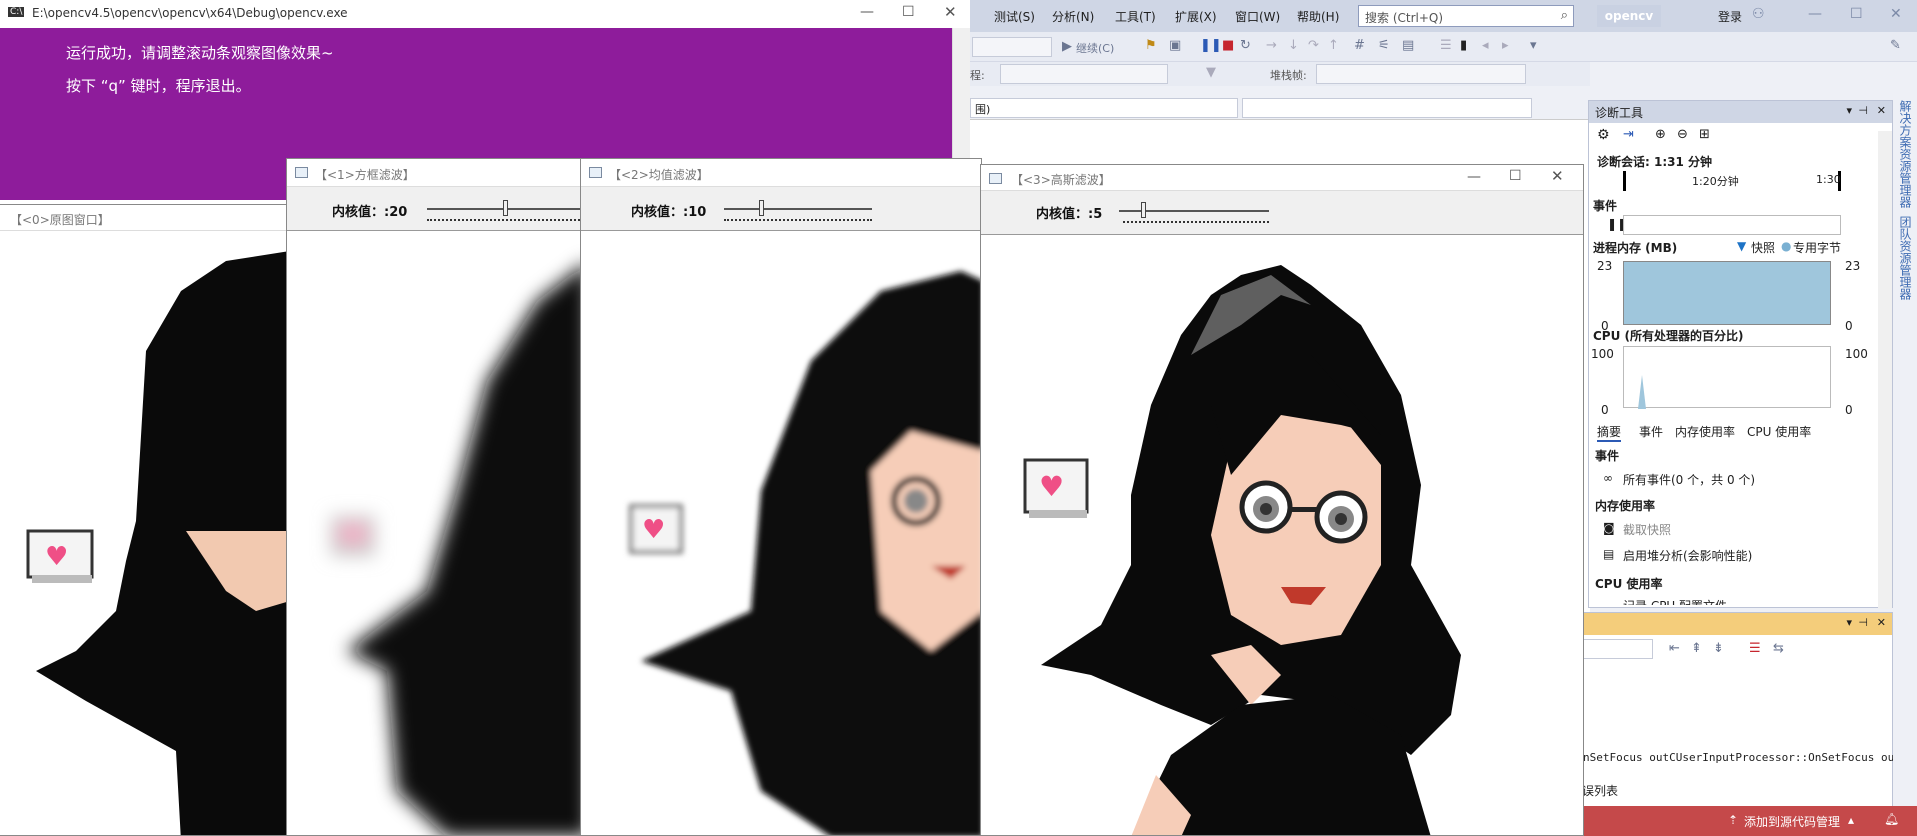 The image size is (1917, 836). I want to click on show-next-icon: →, so click(1271, 45).